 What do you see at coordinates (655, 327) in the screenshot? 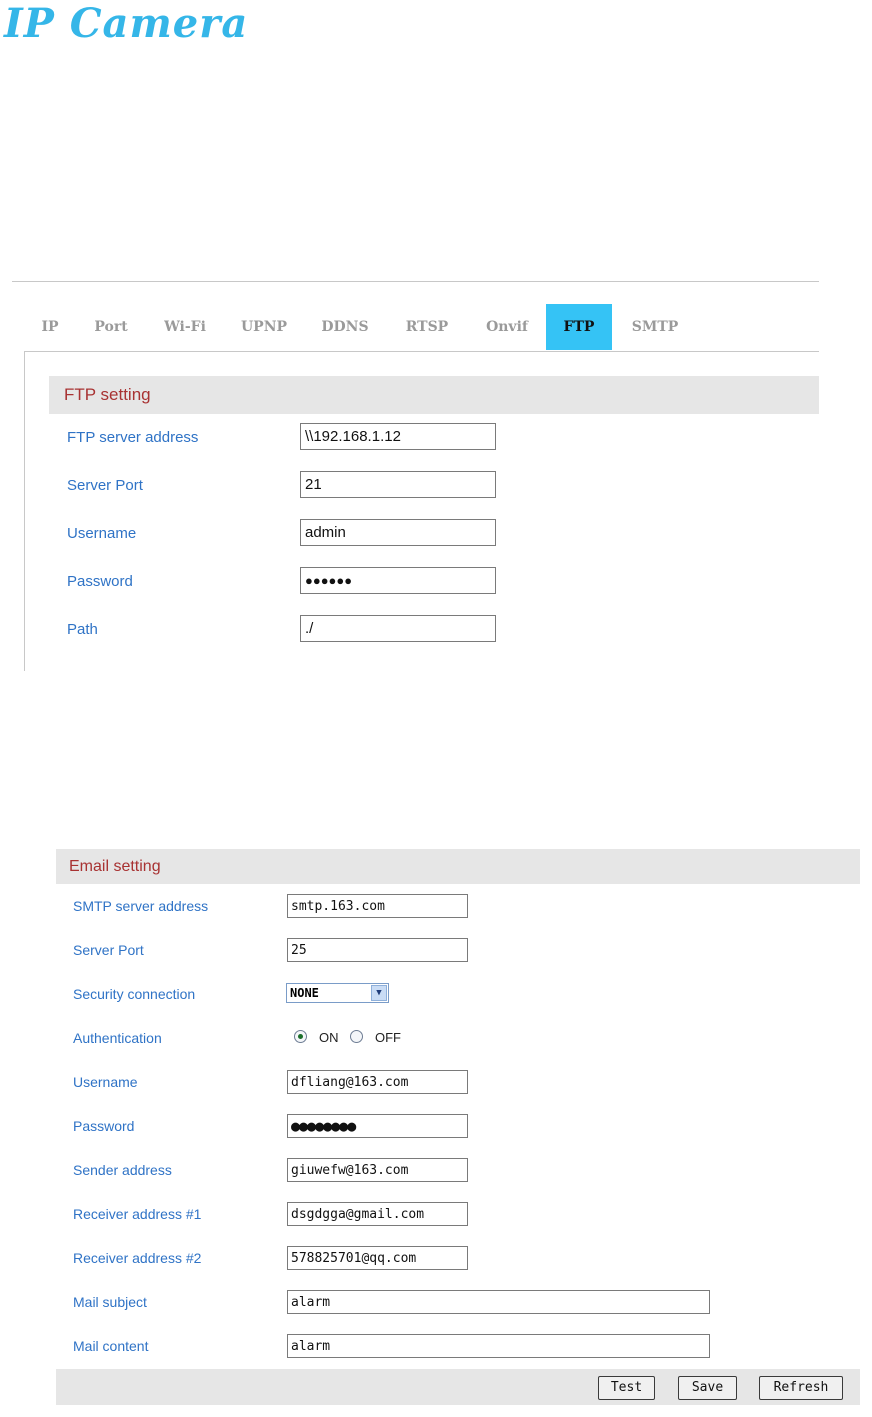
I see `tab-smtp: SMTP` at bounding box center [655, 327].